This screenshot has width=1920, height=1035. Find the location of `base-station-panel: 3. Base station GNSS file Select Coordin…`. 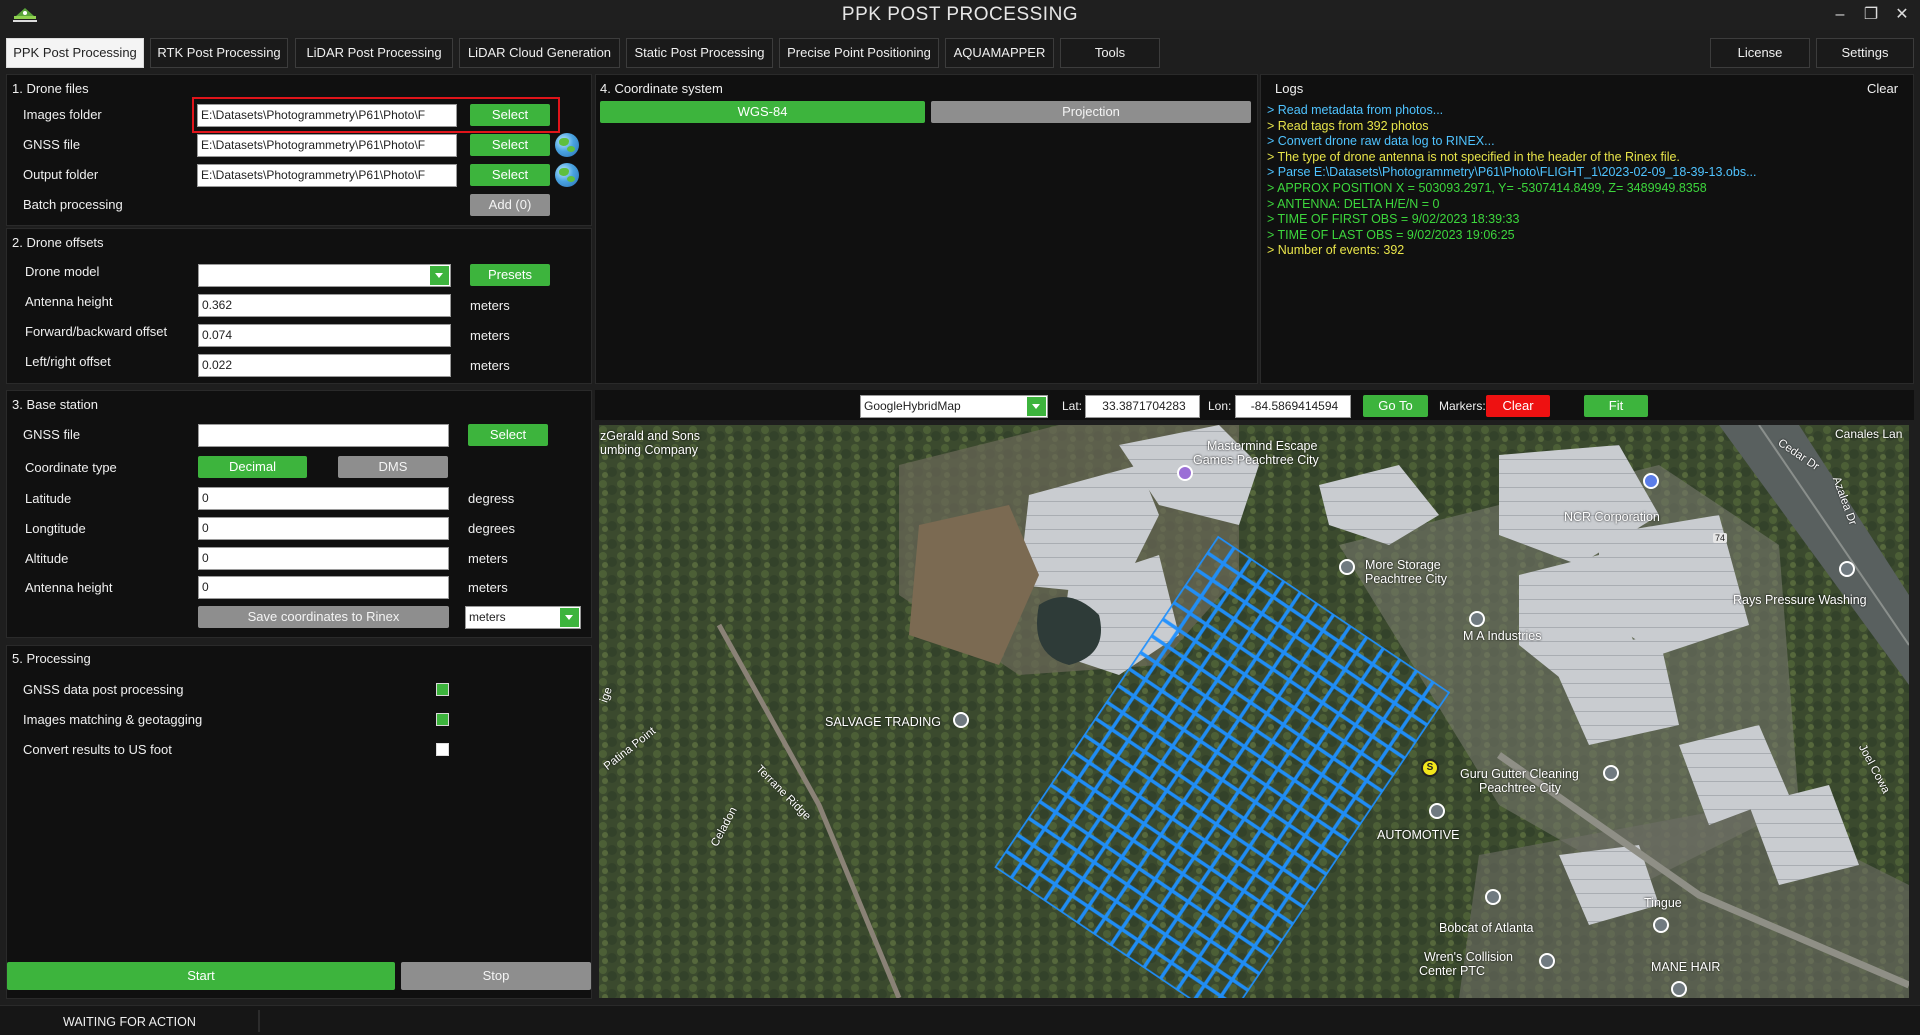

base-station-panel: 3. Base station GNSS file Select Coordin… is located at coordinates (299, 514).